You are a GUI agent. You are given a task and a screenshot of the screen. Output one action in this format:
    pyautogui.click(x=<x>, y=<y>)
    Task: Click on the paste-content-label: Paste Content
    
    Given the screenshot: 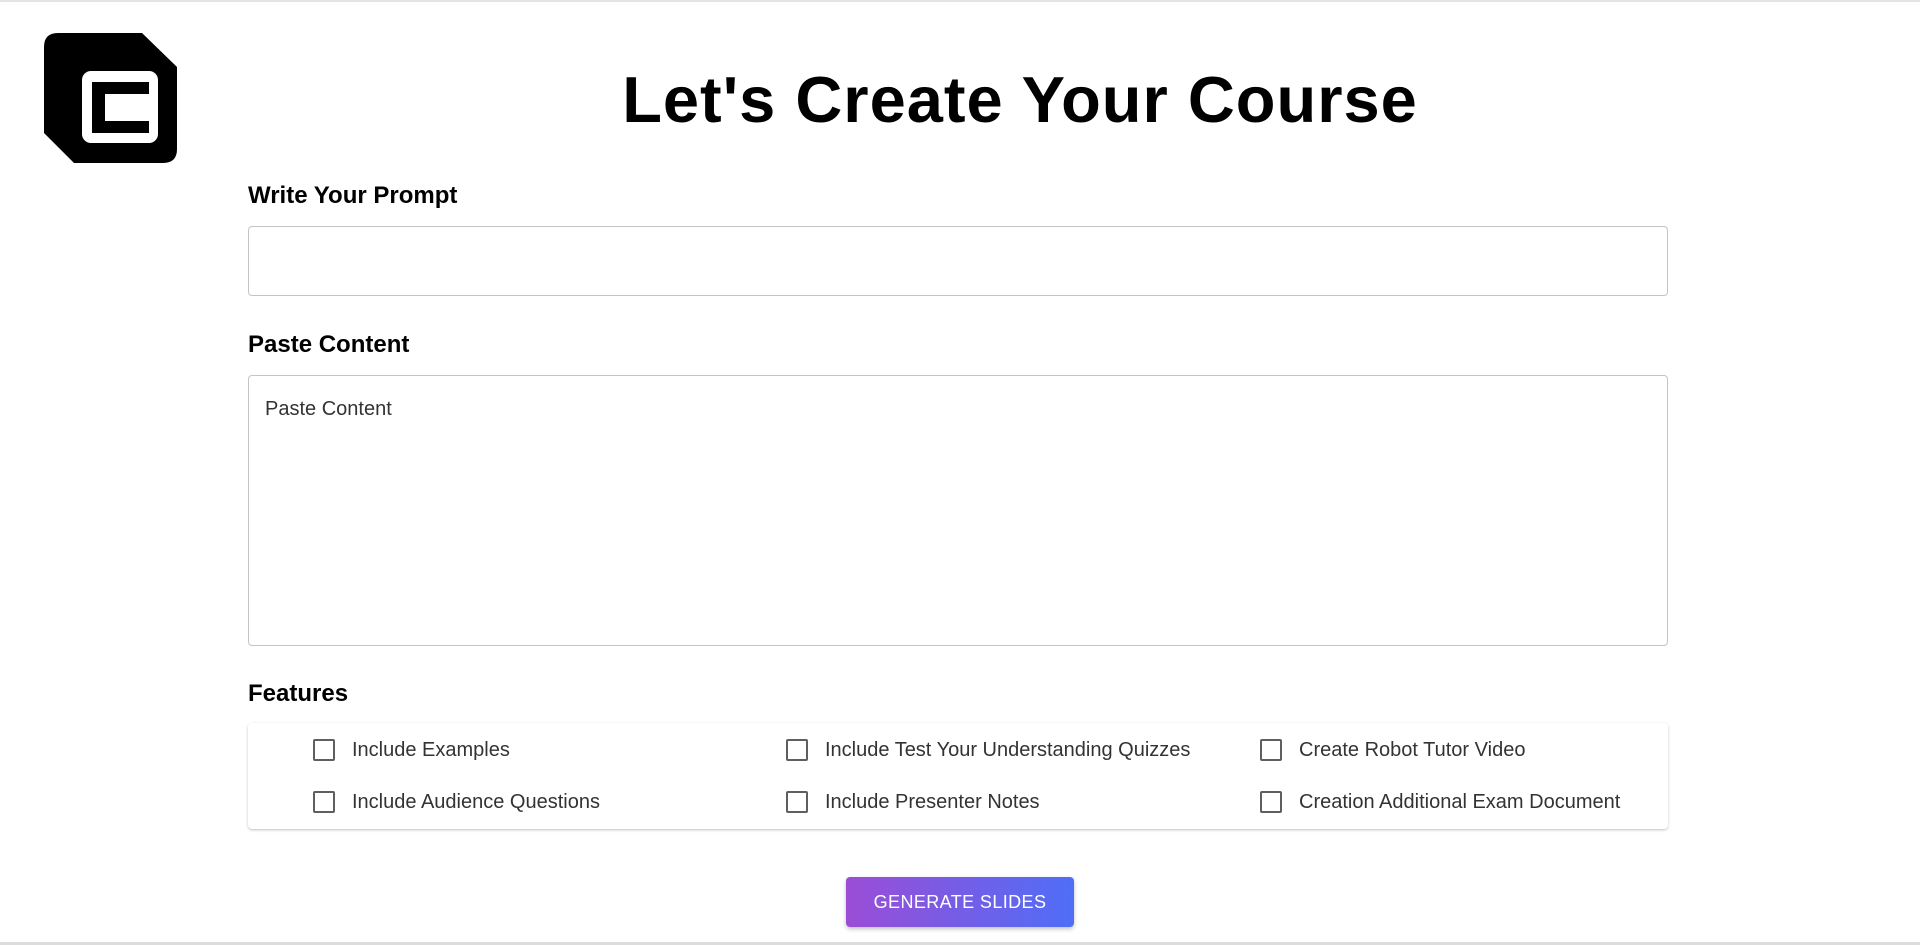 What is the action you would take?
    pyautogui.click(x=329, y=344)
    